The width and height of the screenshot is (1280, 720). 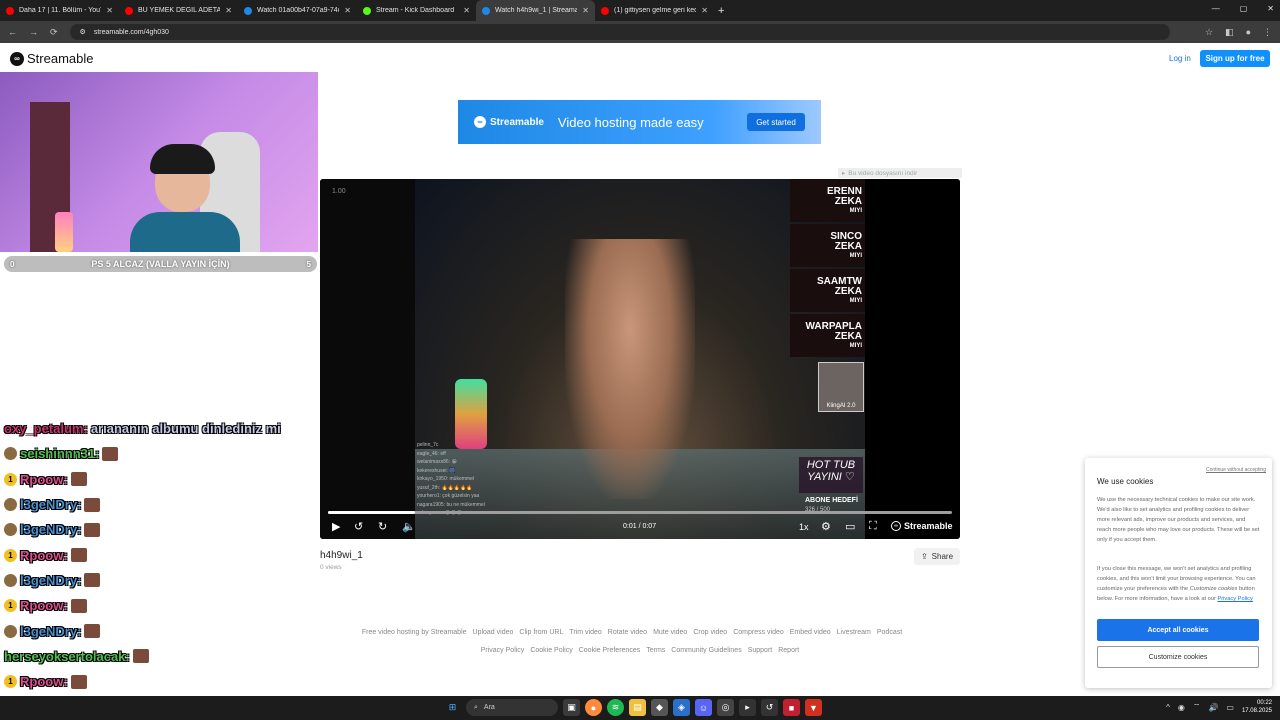 What do you see at coordinates (654, 10) in the screenshot?
I see `browser-tab: (1) gittiysen gelme geri kedi 1 ✕` at bounding box center [654, 10].